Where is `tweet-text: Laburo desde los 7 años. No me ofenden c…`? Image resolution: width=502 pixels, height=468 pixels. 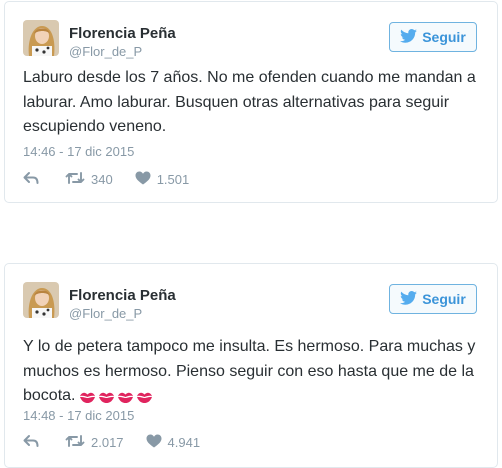 tweet-text: Laburo desde los 7 años. No me ofenden c… is located at coordinates (249, 102).